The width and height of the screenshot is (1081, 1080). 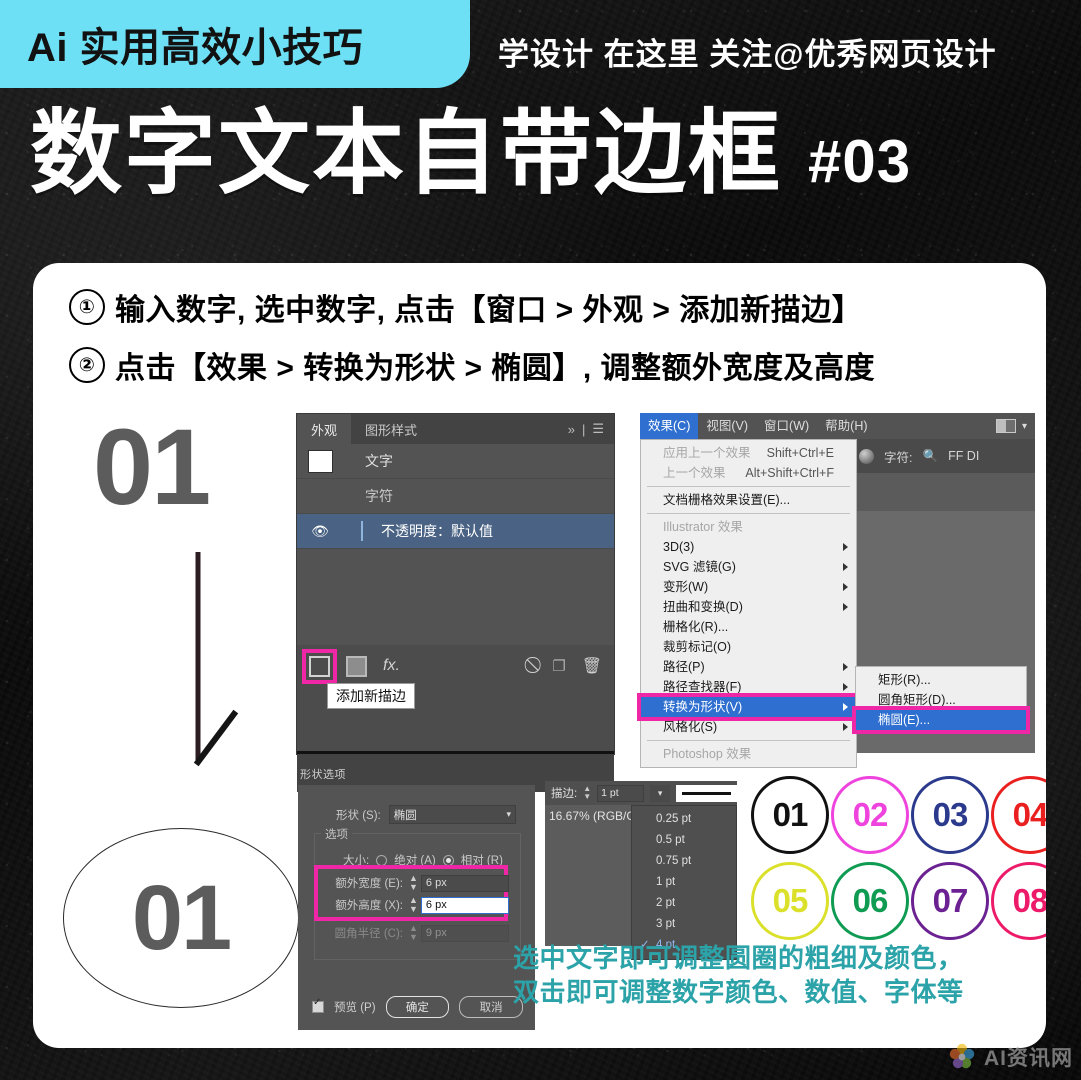 What do you see at coordinates (356, 666) in the screenshot?
I see `add-new-fill-icon` at bounding box center [356, 666].